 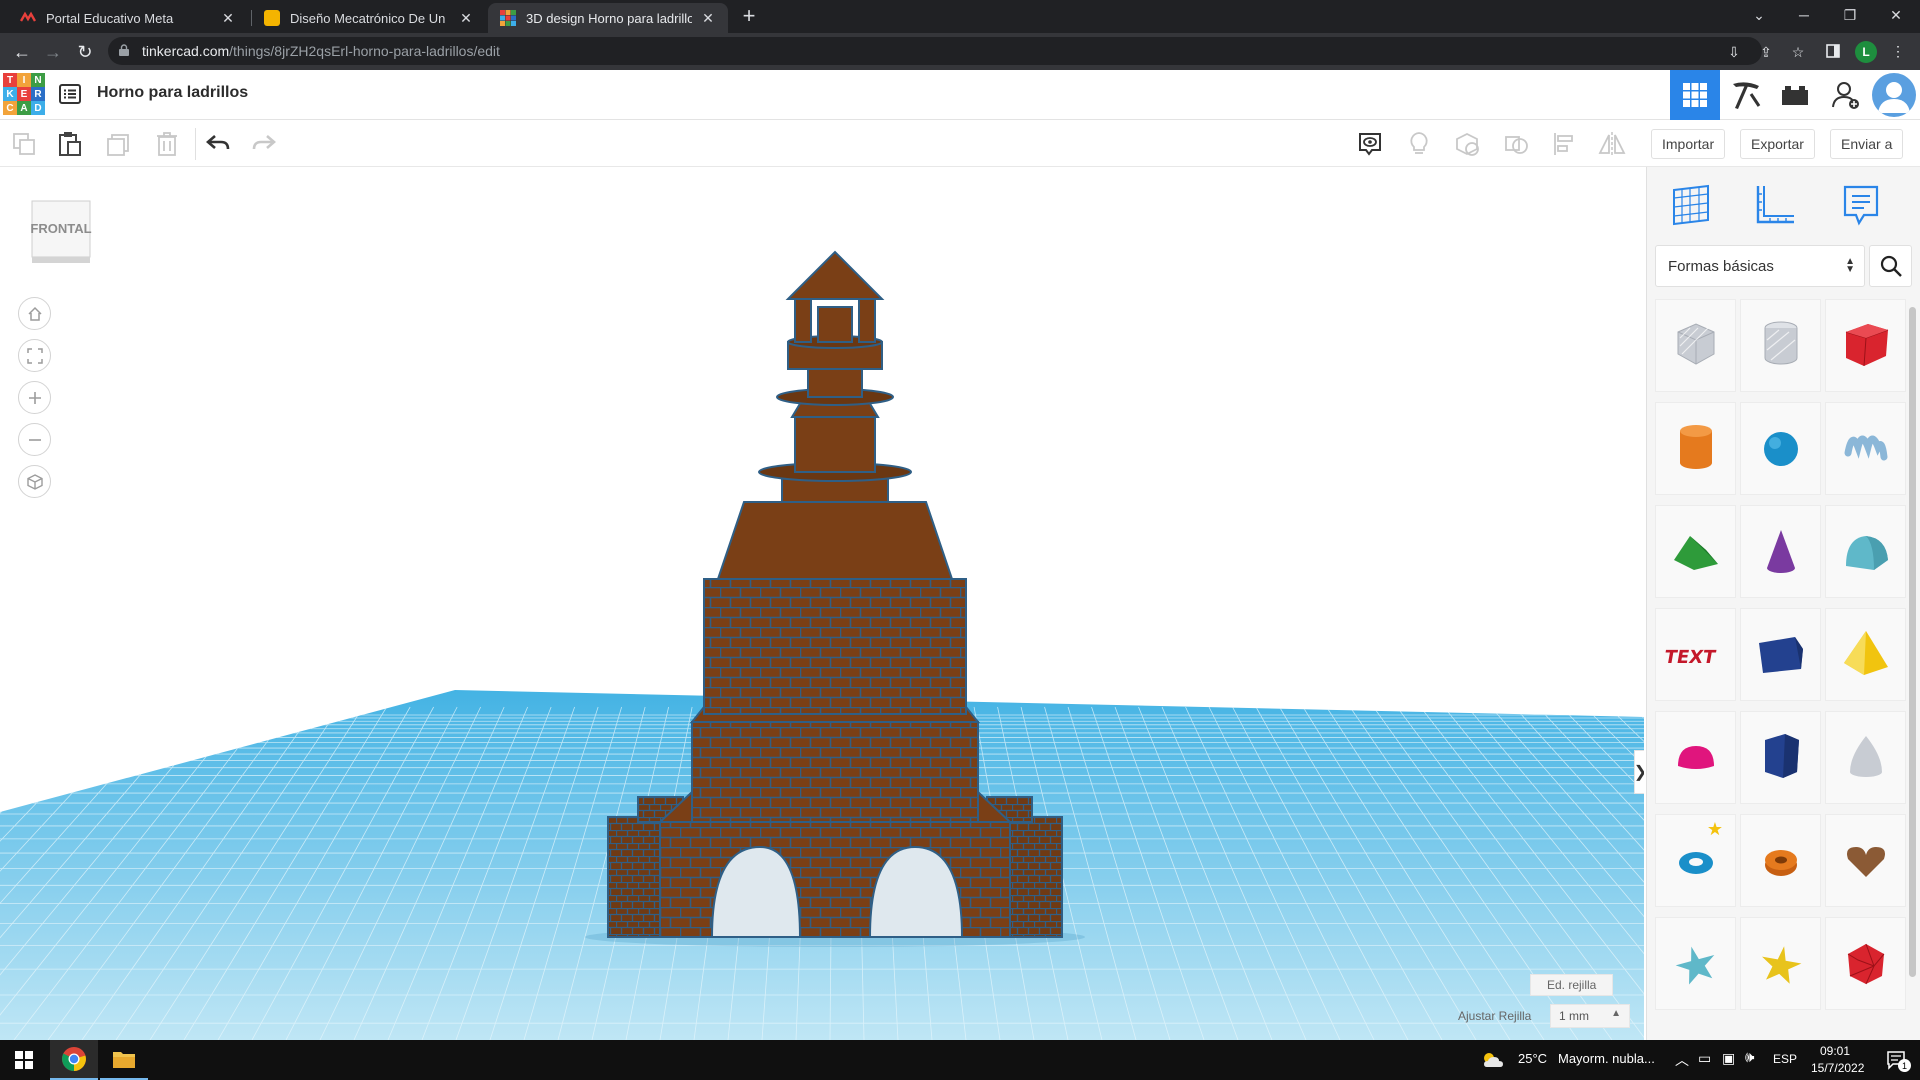 I want to click on shape-roof, so click(x=1695, y=551).